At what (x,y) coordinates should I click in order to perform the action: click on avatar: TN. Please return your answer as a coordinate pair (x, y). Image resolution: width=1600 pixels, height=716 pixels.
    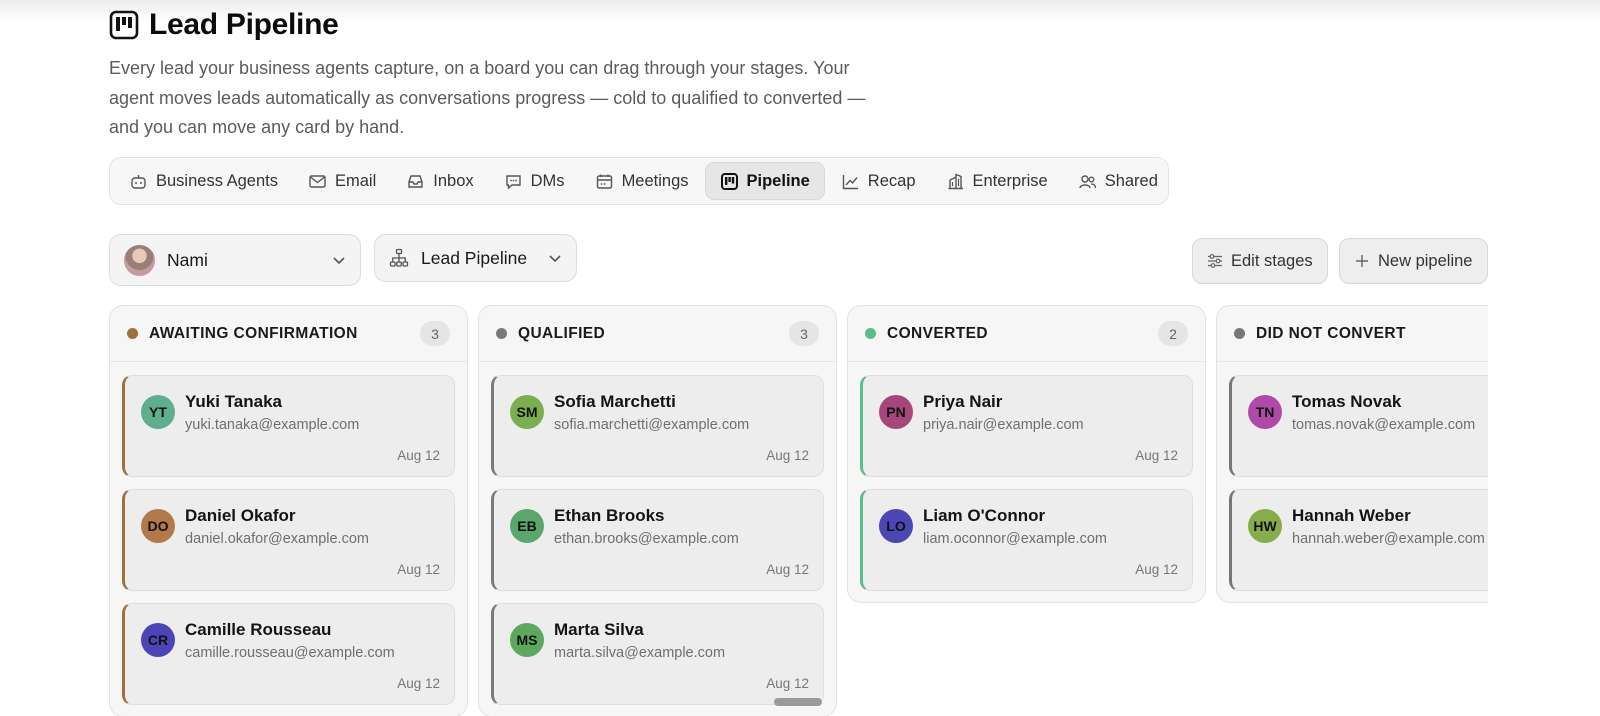
    Looking at the image, I should click on (1265, 412).